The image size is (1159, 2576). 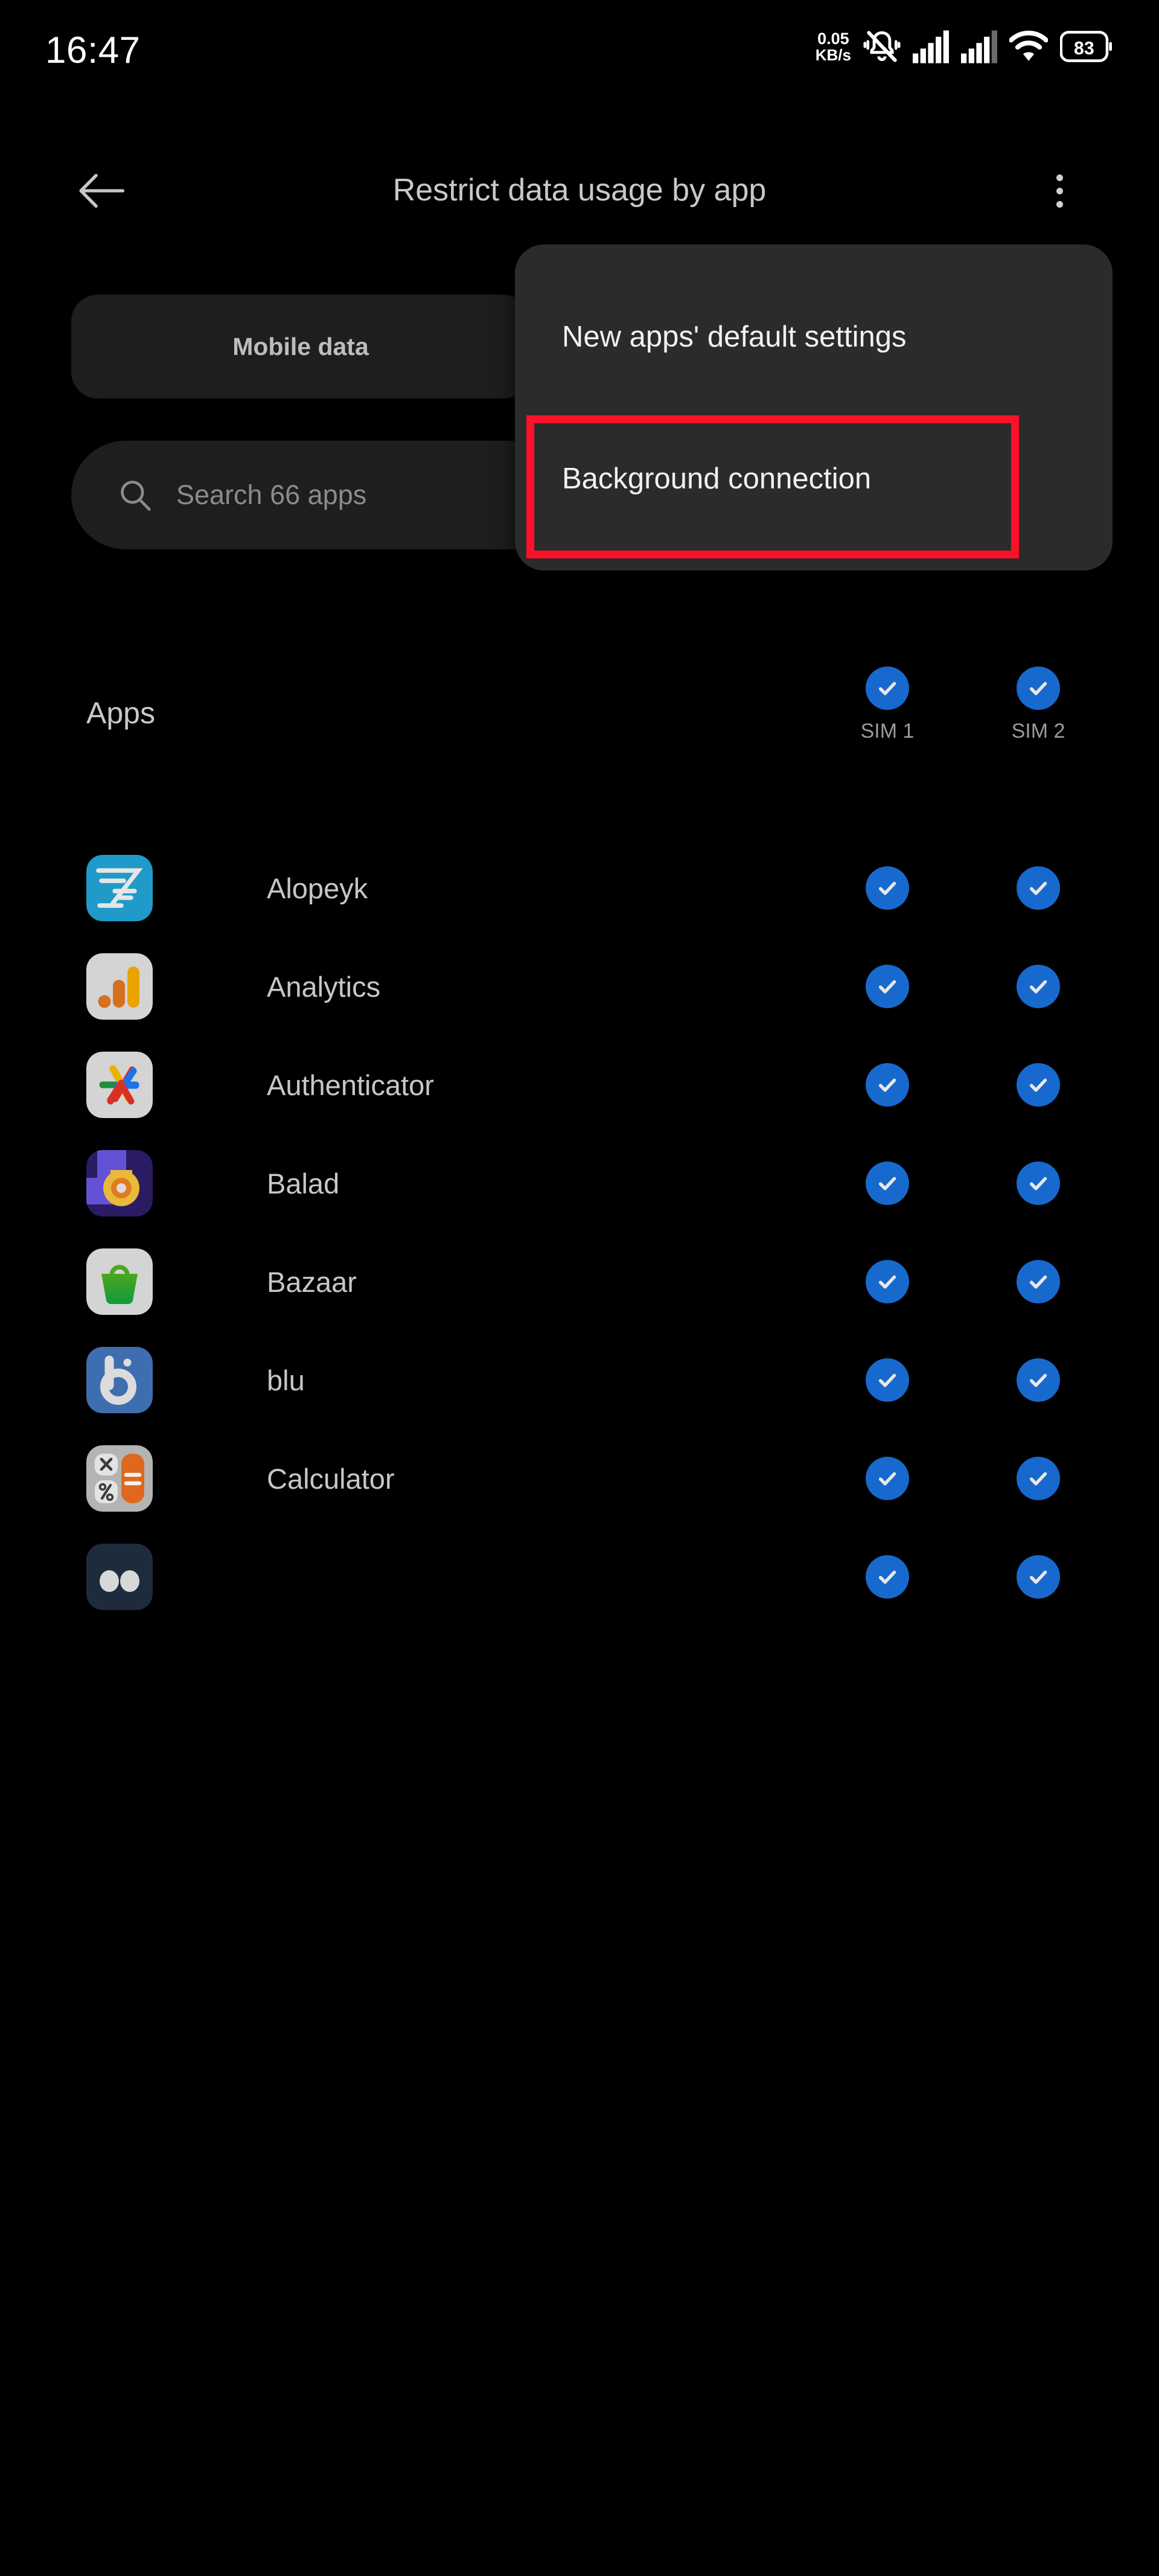 I want to click on sim2-select-all-checkbox, so click(x=1038, y=688).